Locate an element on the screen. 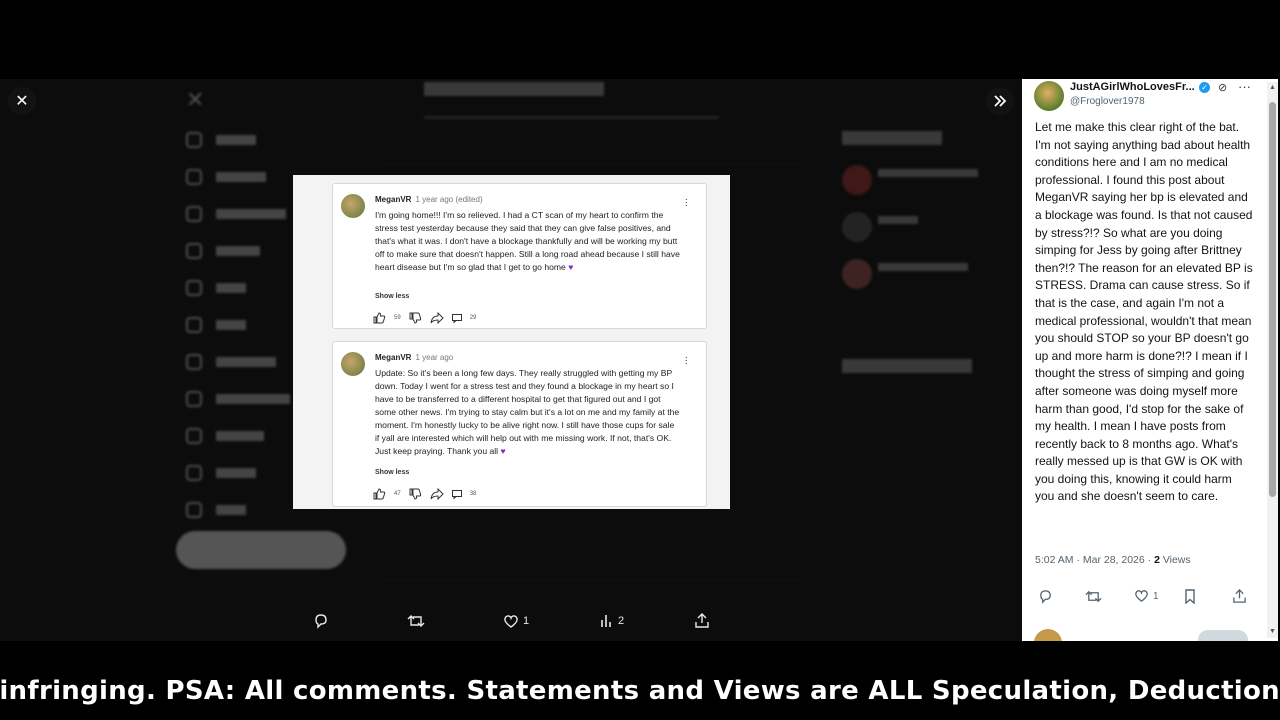 This screenshot has width=1280, height=720. post-meta: 5:02 AM · Mar 28, 2026 · 2 Views is located at coordinates (1113, 560).